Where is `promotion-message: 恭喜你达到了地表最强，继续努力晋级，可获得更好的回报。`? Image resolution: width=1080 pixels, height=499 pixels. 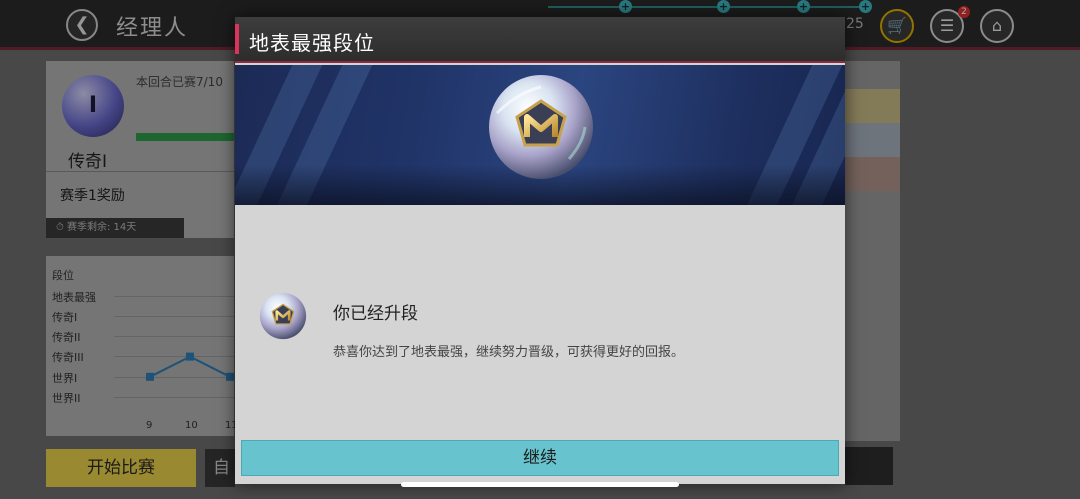 promotion-message: 恭喜你达到了地表最强，继续努力晋级，可获得更好的回报。 is located at coordinates (509, 352).